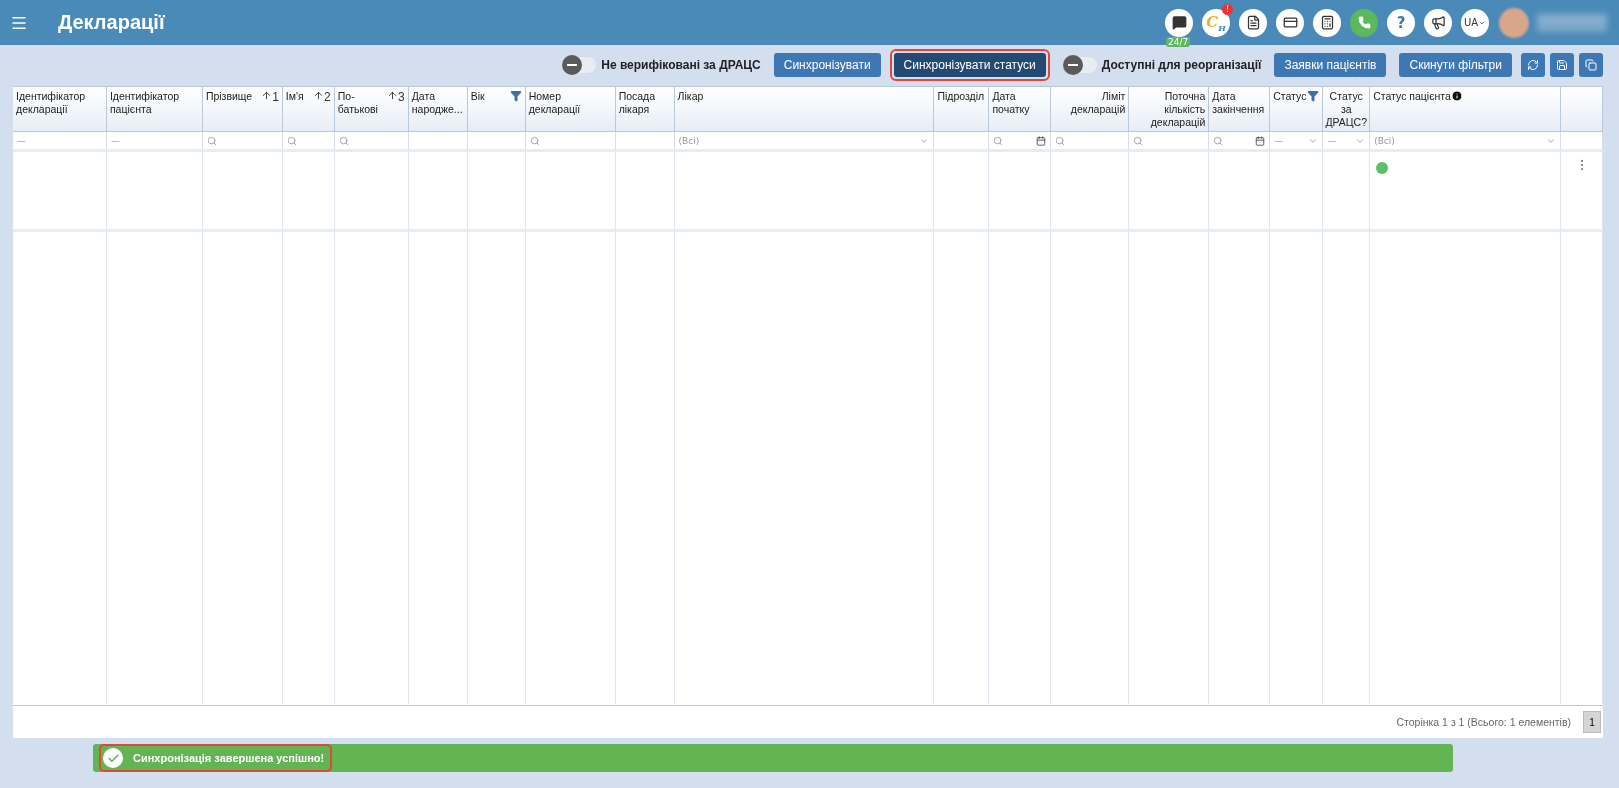  Describe the element at coordinates (154, 109) in the screenshot. I see `column-header: Ідентифікатор пацієнта` at that location.